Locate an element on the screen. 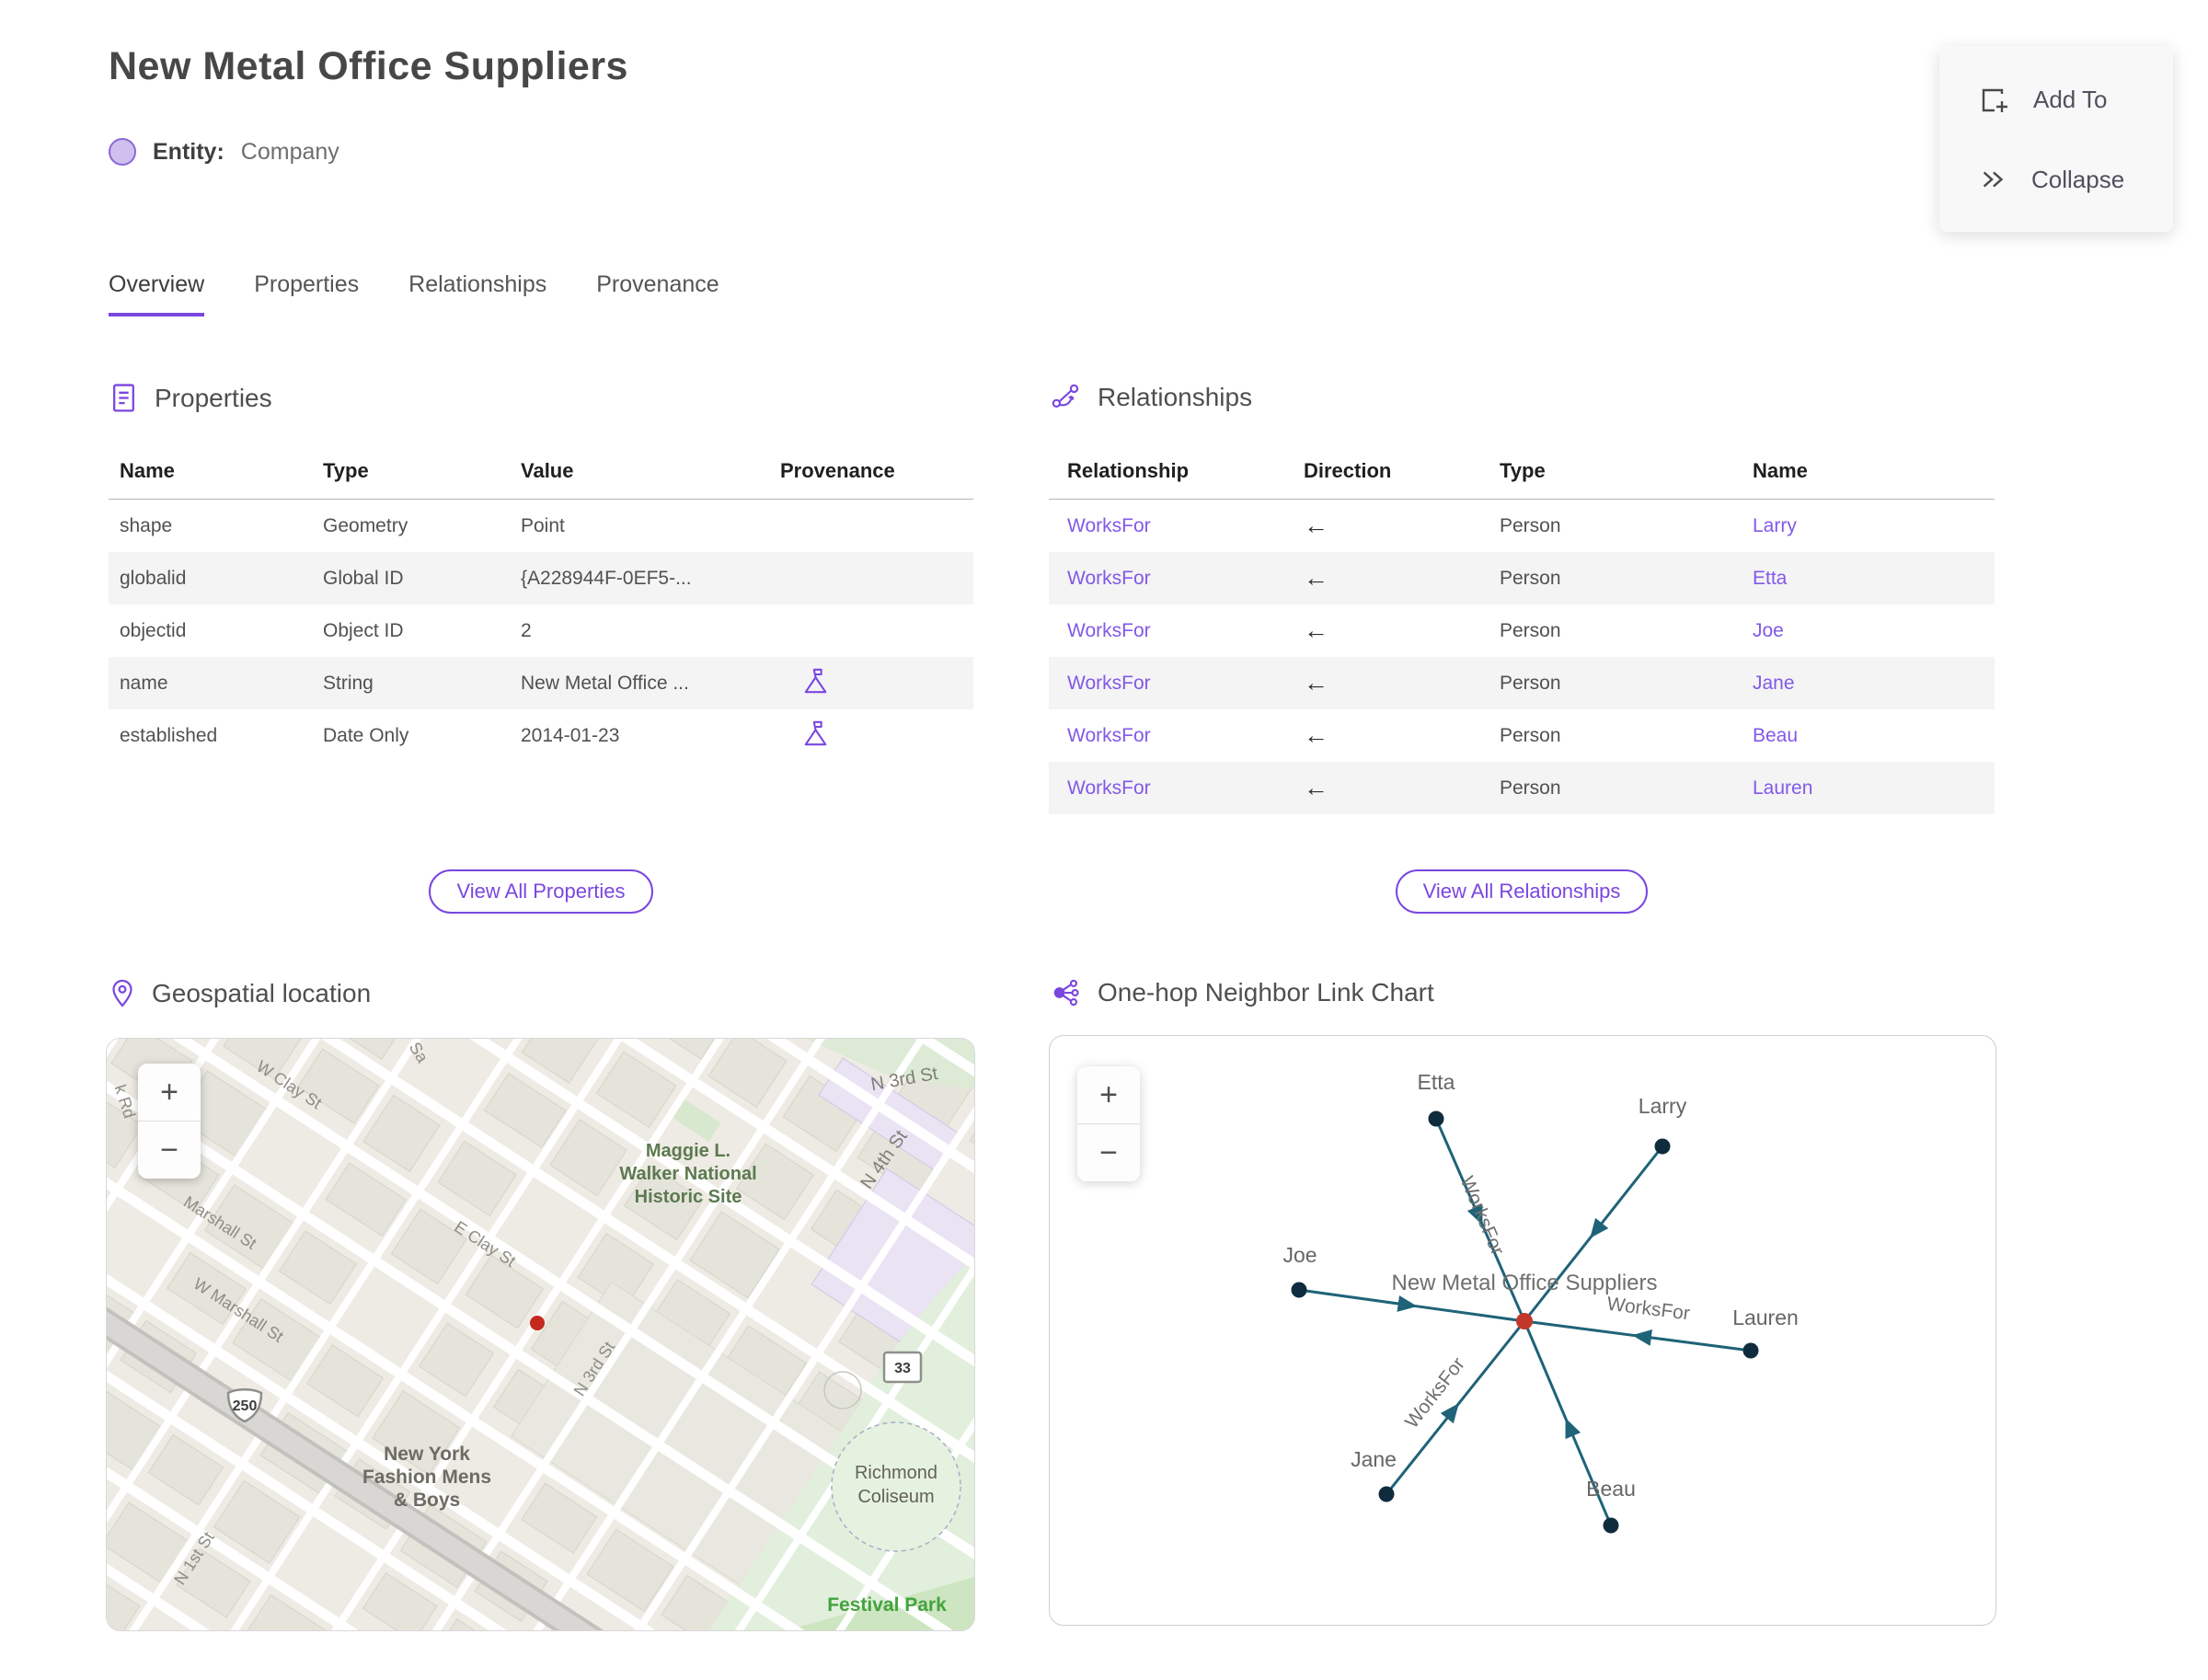 The height and width of the screenshot is (1680, 2208). tab: Relationships is located at coordinates (477, 293).